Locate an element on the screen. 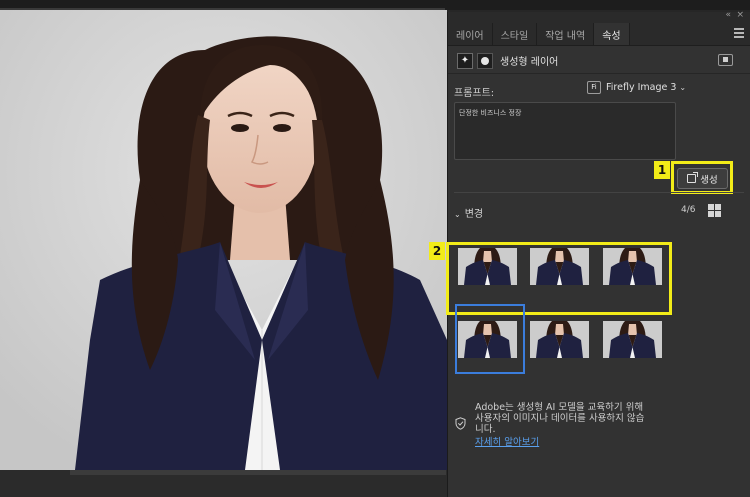  top-strip is located at coordinates (375, 5).